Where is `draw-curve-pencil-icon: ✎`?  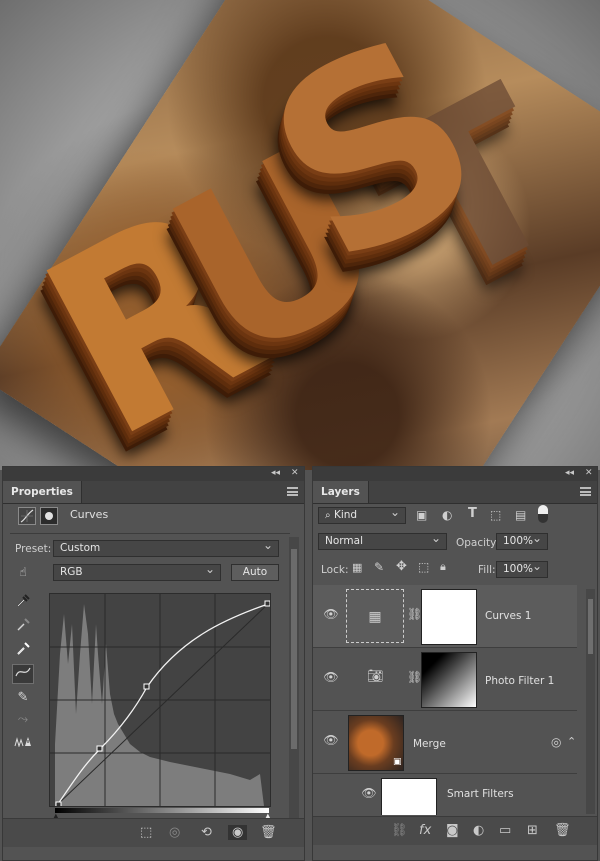 draw-curve-pencil-icon: ✎ is located at coordinates (23, 698).